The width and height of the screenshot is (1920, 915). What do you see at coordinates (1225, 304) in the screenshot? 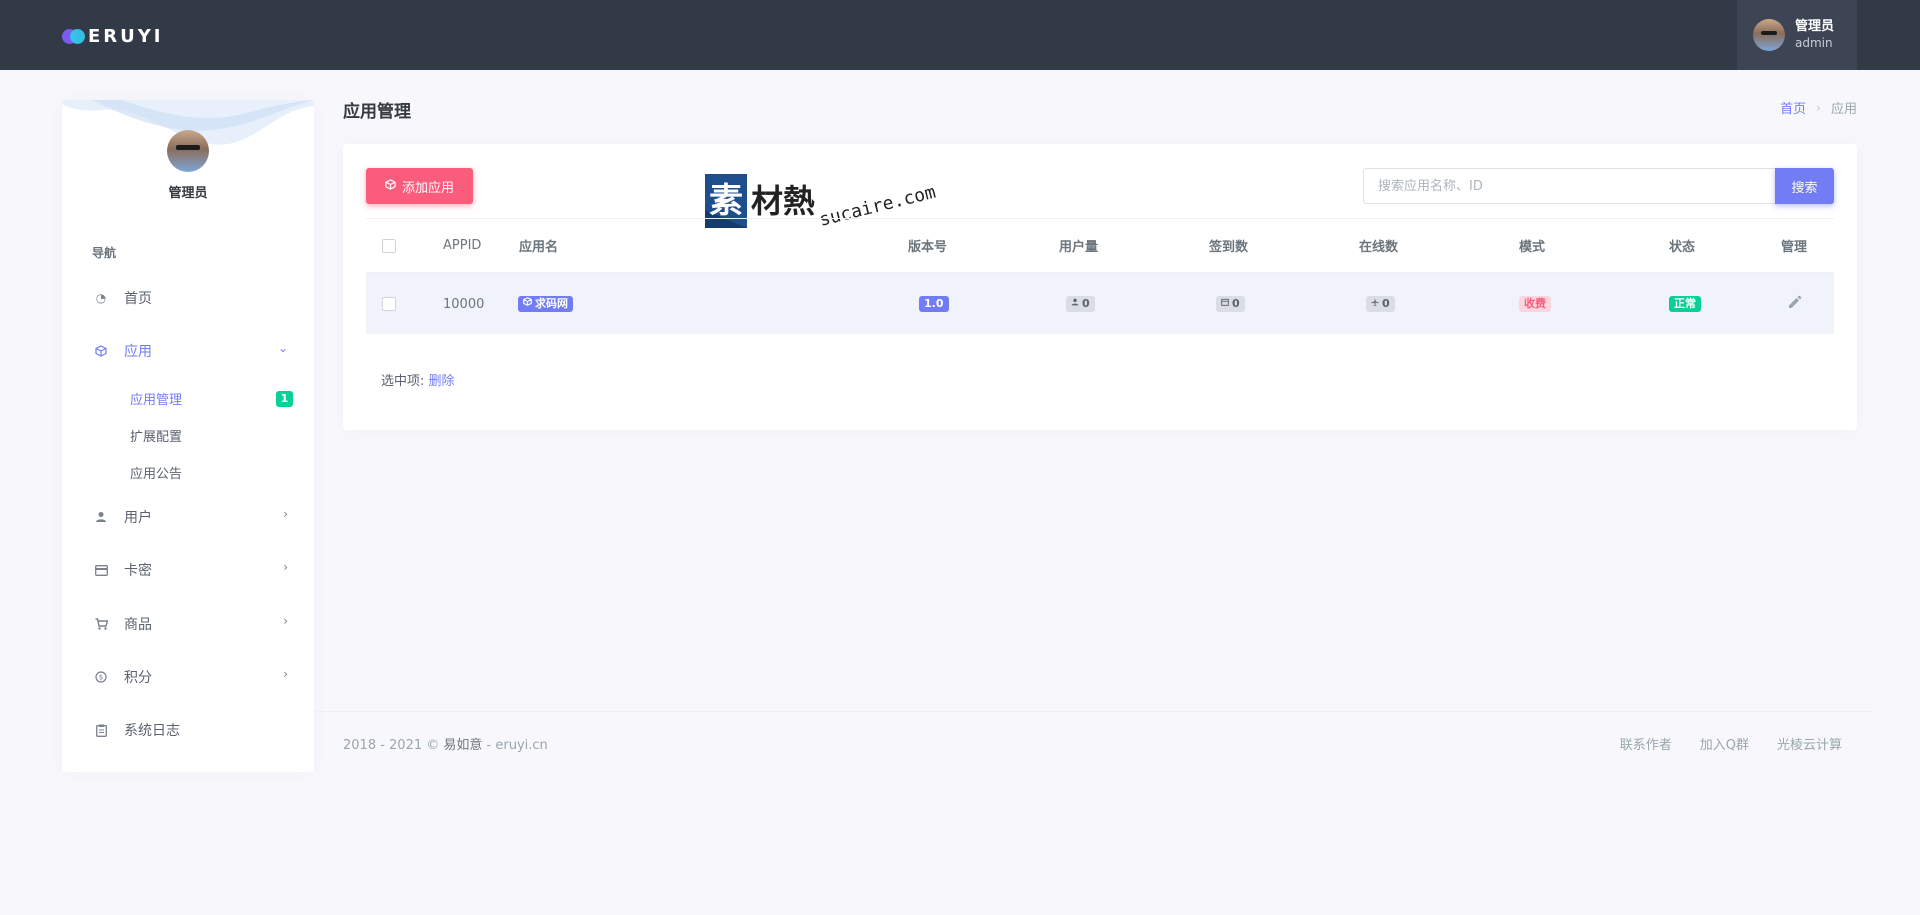
I see `calendar-icon` at bounding box center [1225, 304].